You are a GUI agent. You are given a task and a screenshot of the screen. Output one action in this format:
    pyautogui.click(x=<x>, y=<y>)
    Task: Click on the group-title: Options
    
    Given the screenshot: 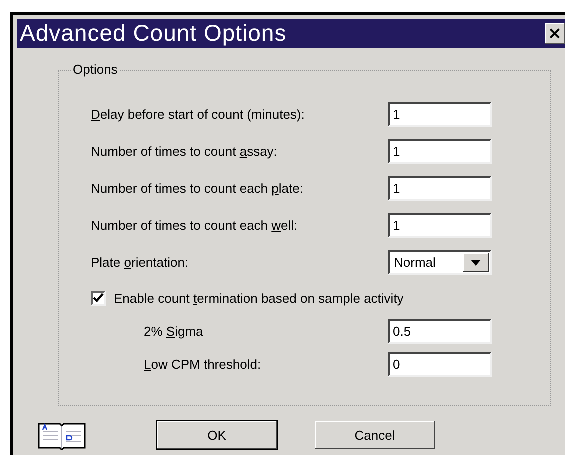 What is the action you would take?
    pyautogui.click(x=95, y=69)
    